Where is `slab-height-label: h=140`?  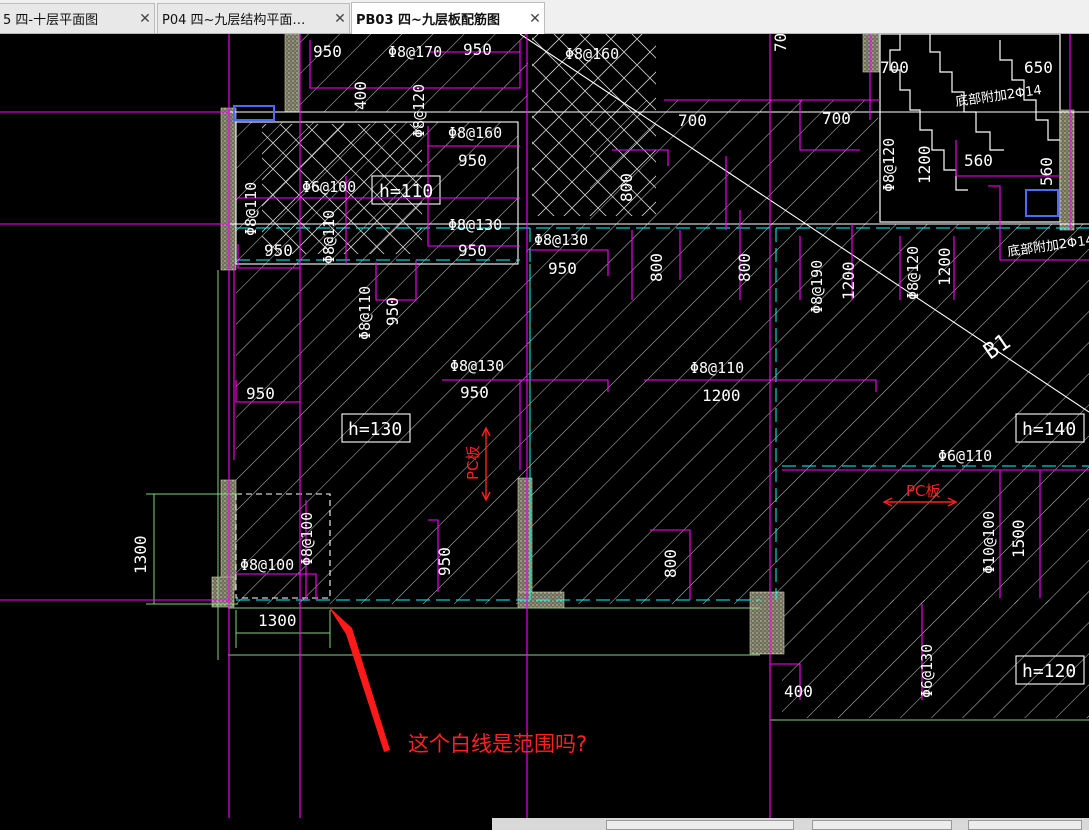 slab-height-label: h=140 is located at coordinates (1049, 429).